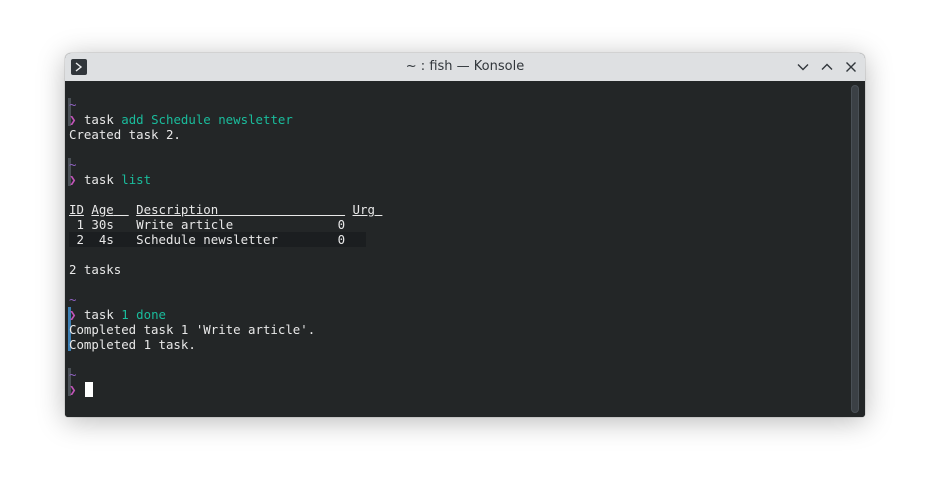 This screenshot has width=930, height=494. Describe the element at coordinates (110, 179) in the screenshot. I see `command-line: ❯ task list` at that location.